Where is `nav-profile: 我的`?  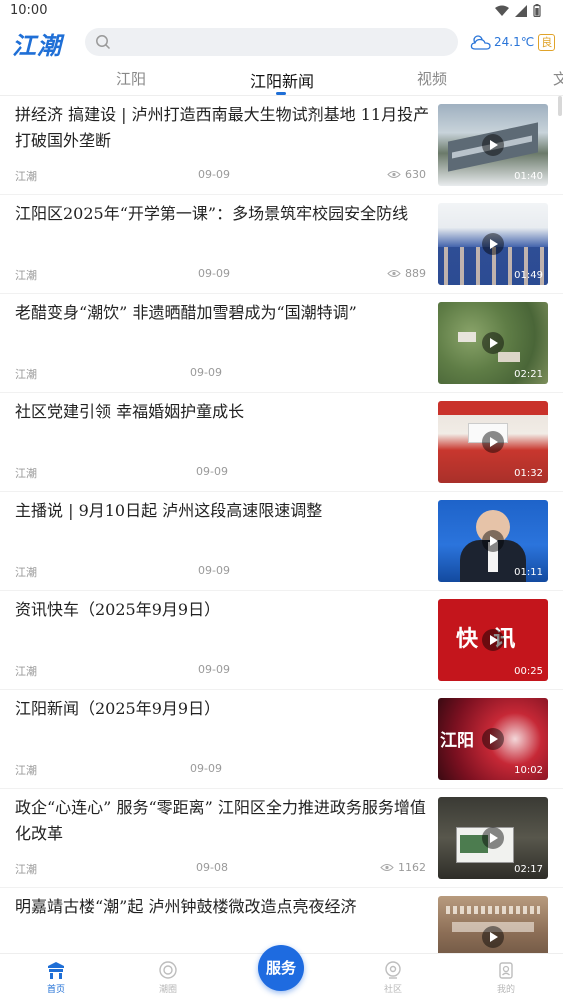 nav-profile: 我的 is located at coordinates (506, 977).